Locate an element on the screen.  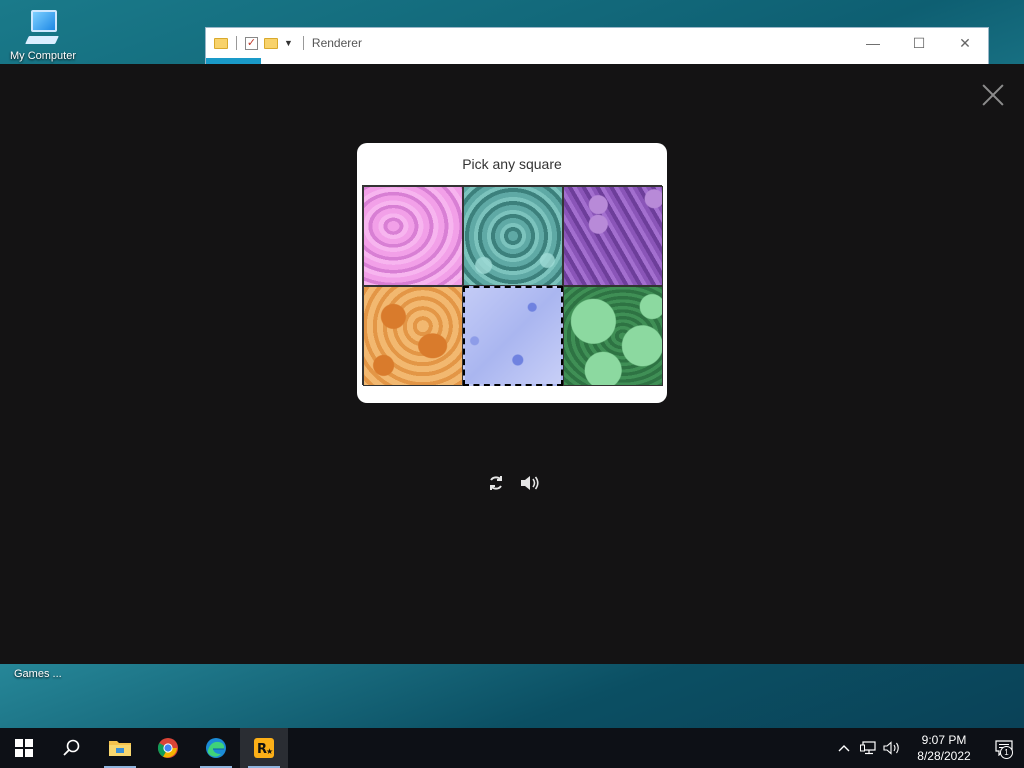
chrome-icon is located at coordinates (167, 748).